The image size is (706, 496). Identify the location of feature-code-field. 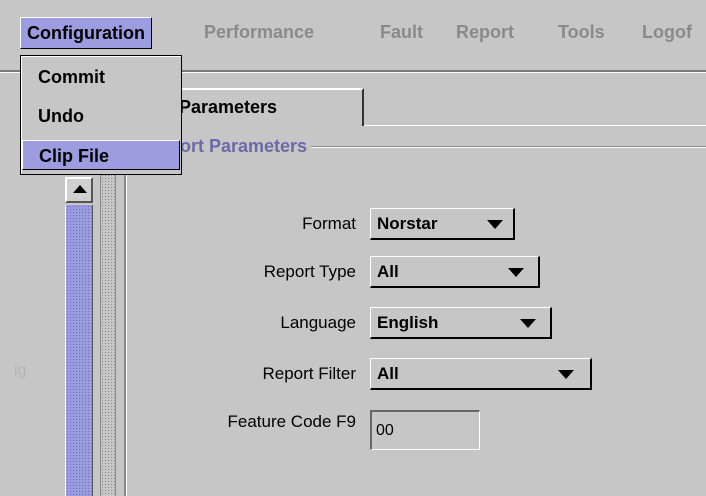
(425, 430).